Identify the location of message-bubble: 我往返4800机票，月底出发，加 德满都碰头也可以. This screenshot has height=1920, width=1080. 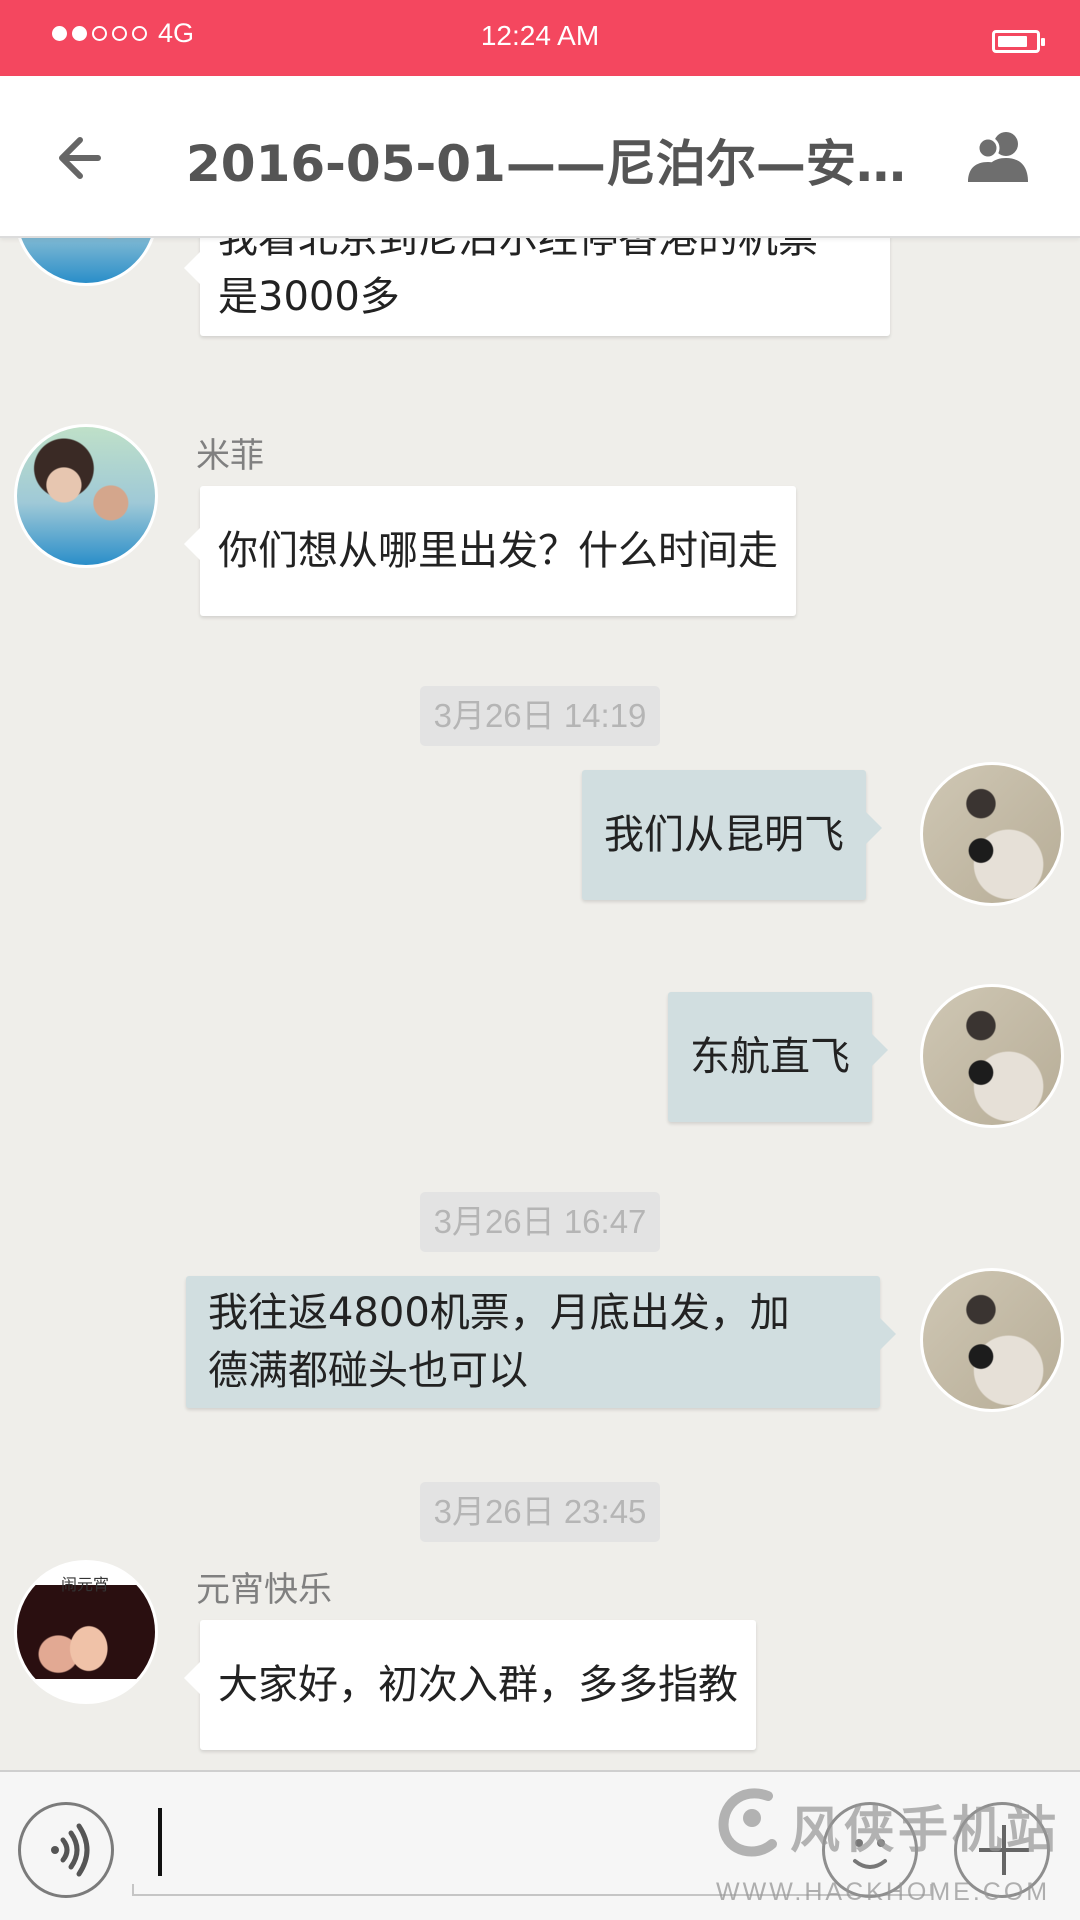
(541, 1342).